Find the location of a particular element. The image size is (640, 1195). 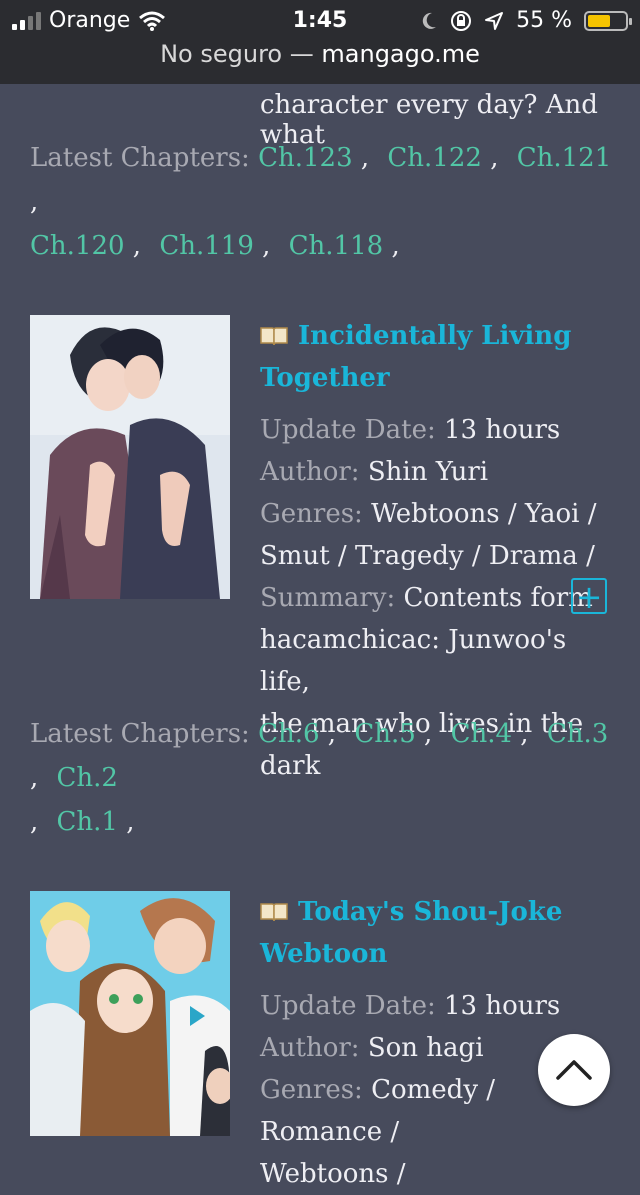

location-icon is located at coordinates (494, 20).